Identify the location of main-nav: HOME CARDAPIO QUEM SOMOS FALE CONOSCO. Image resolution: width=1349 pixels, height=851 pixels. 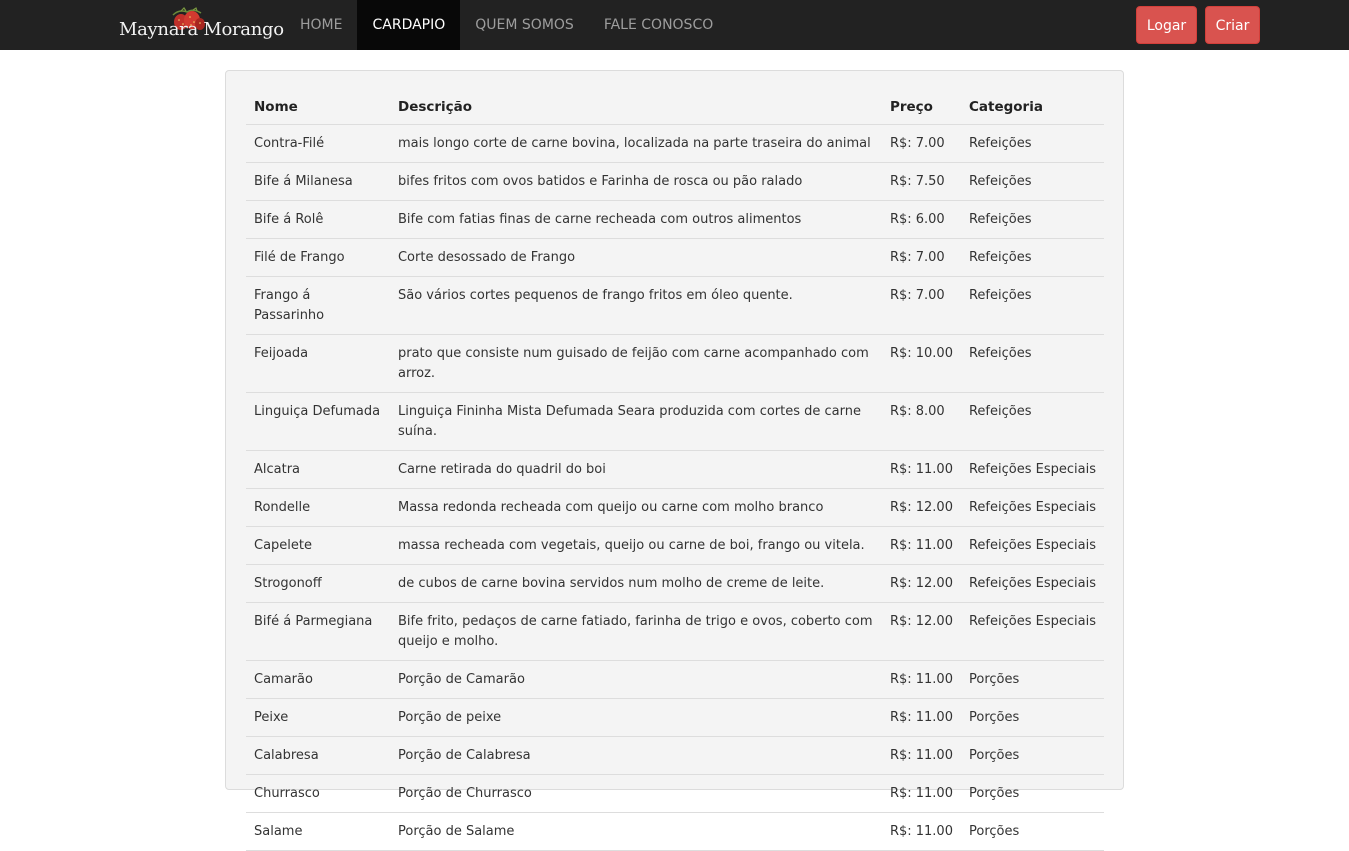
(506, 25).